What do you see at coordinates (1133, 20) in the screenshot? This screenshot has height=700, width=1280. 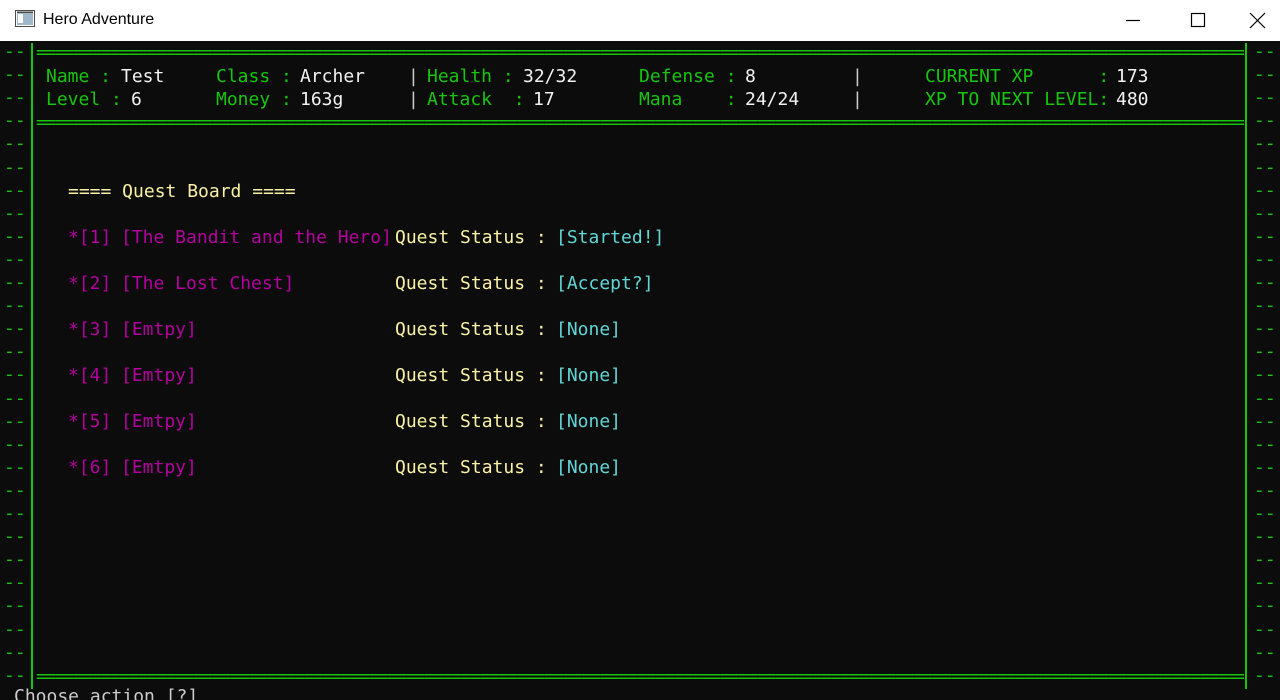 I see `minimize-icon` at bounding box center [1133, 20].